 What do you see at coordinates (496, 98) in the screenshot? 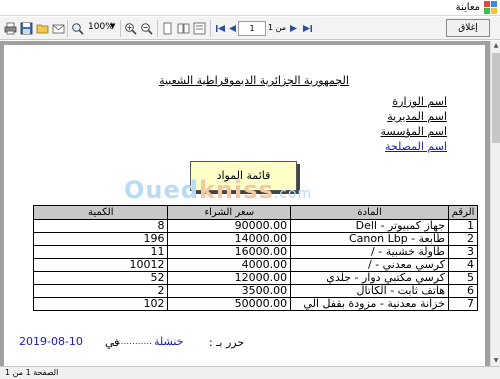
I see `scrollbar-thumb` at bounding box center [496, 98].